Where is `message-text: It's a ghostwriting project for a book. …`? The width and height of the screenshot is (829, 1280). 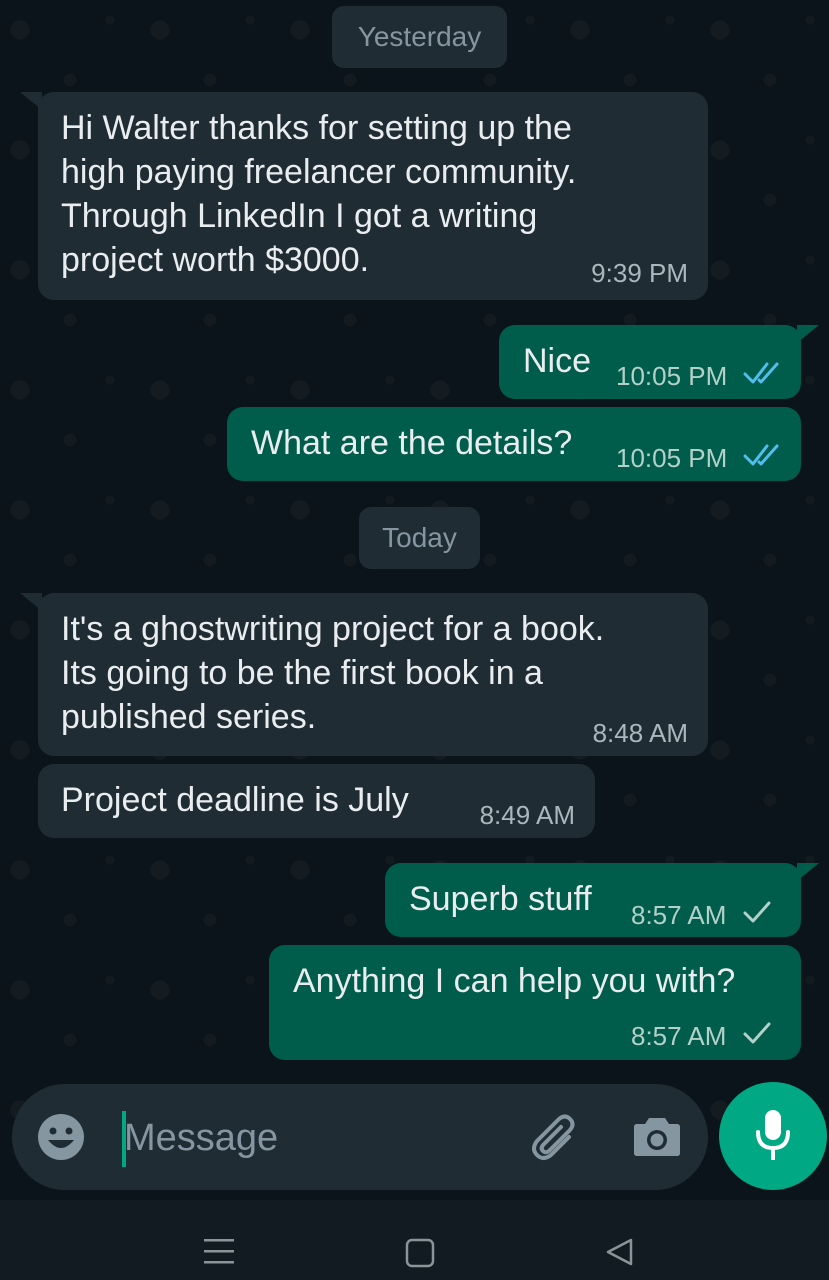 message-text: It's a ghostwriting project for a book. … is located at coordinates (333, 673).